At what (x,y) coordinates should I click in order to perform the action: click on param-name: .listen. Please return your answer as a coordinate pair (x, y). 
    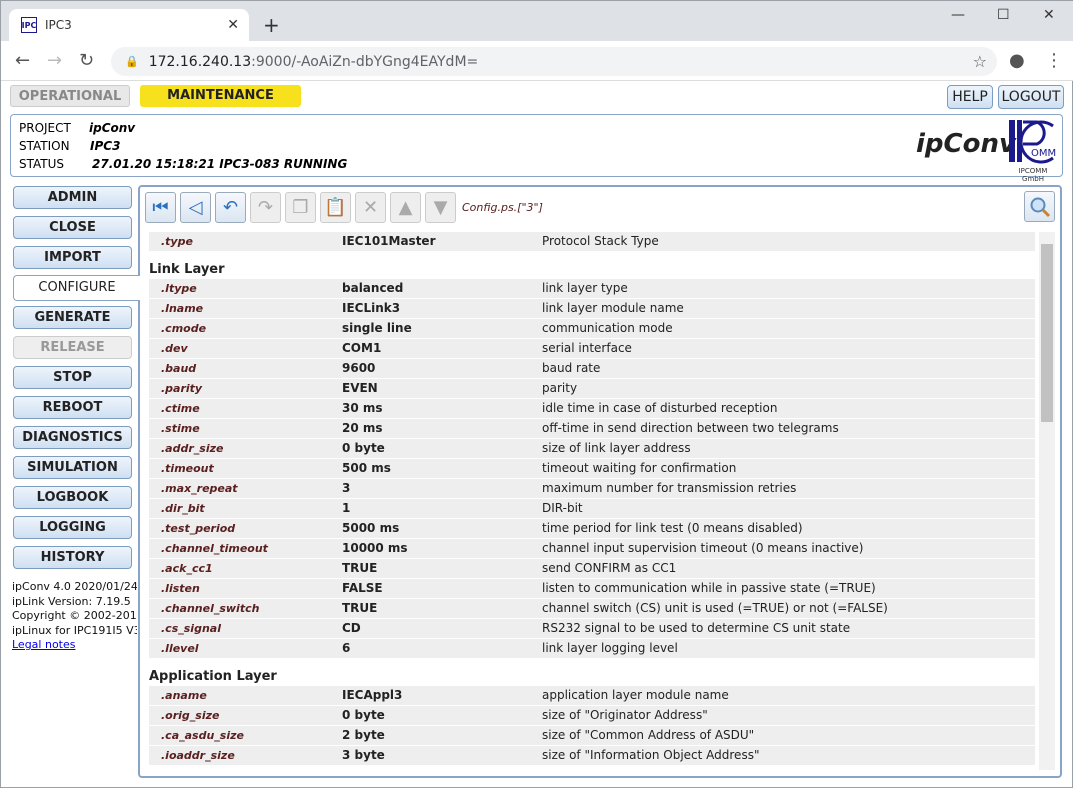
    Looking at the image, I should click on (180, 588).